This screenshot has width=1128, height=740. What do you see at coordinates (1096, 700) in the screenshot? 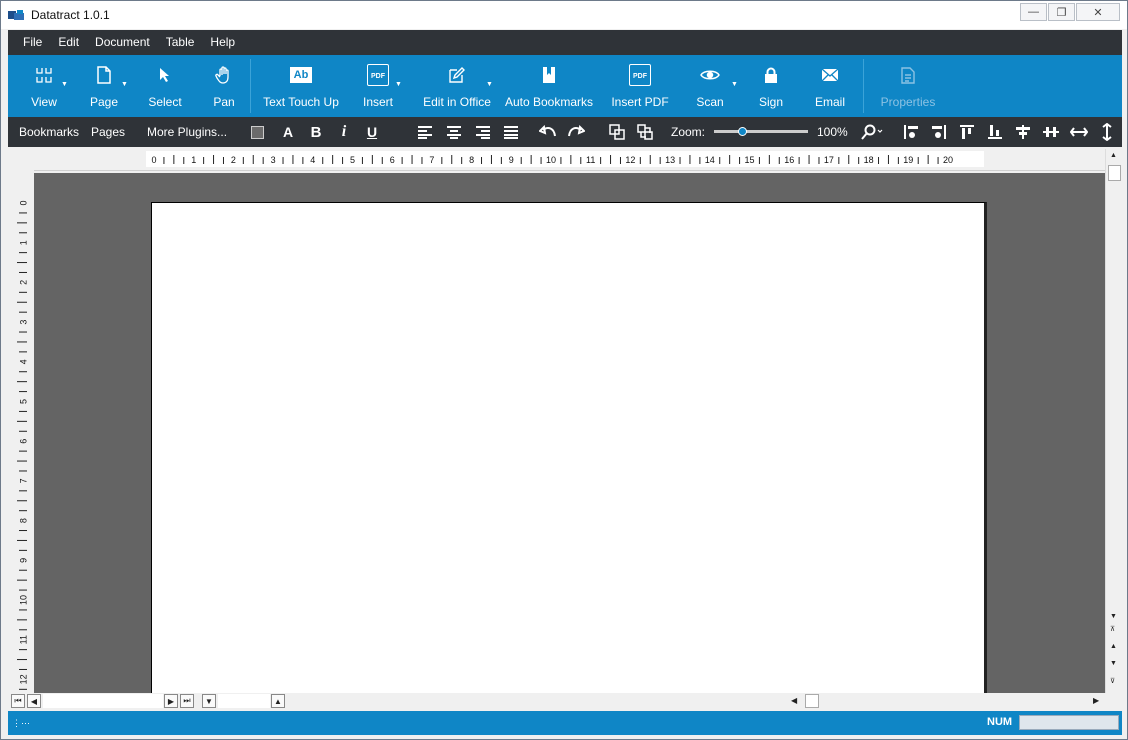
I see `scroll-right-icon: ▶` at bounding box center [1096, 700].